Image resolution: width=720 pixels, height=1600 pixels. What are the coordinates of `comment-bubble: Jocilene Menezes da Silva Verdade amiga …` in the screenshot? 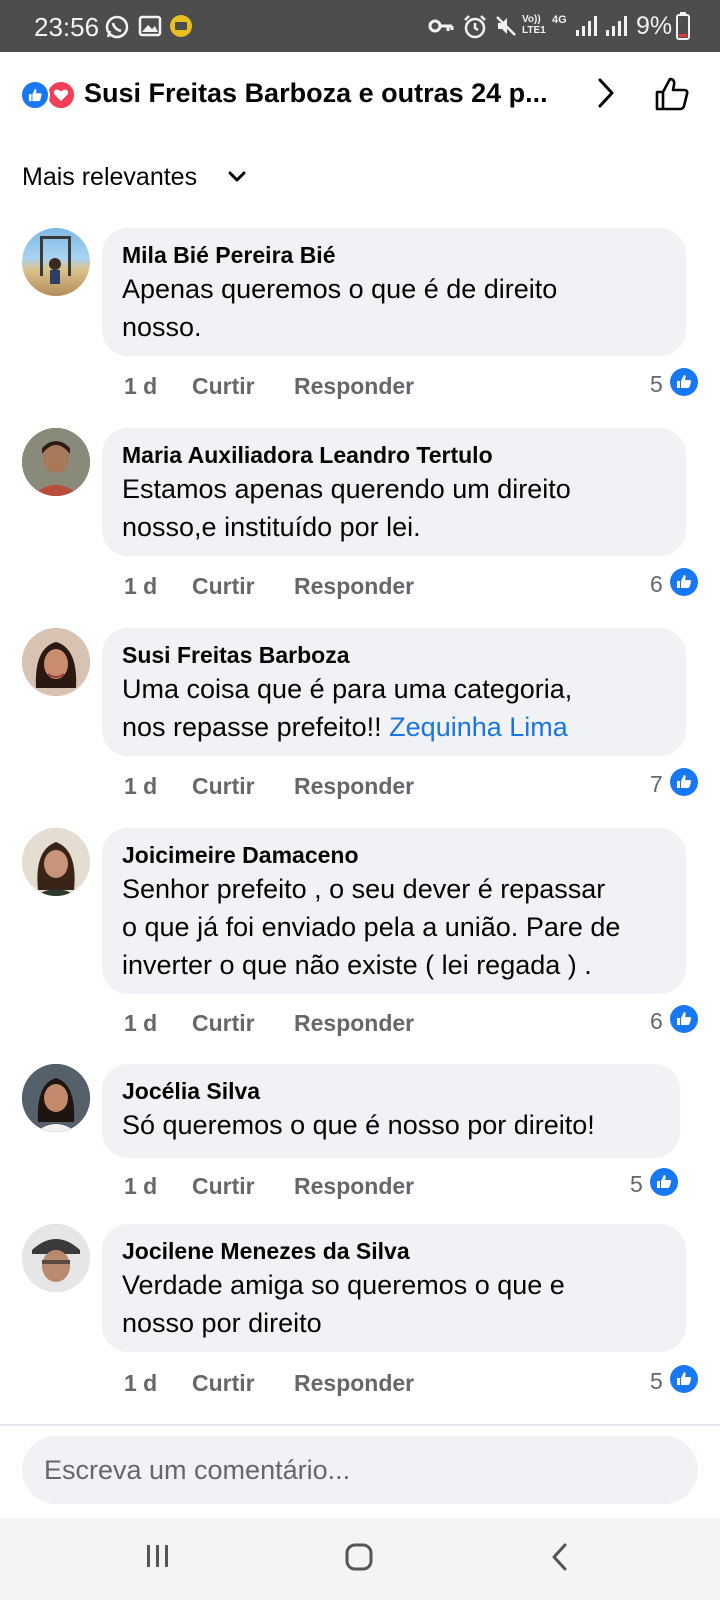 It's located at (394, 1288).